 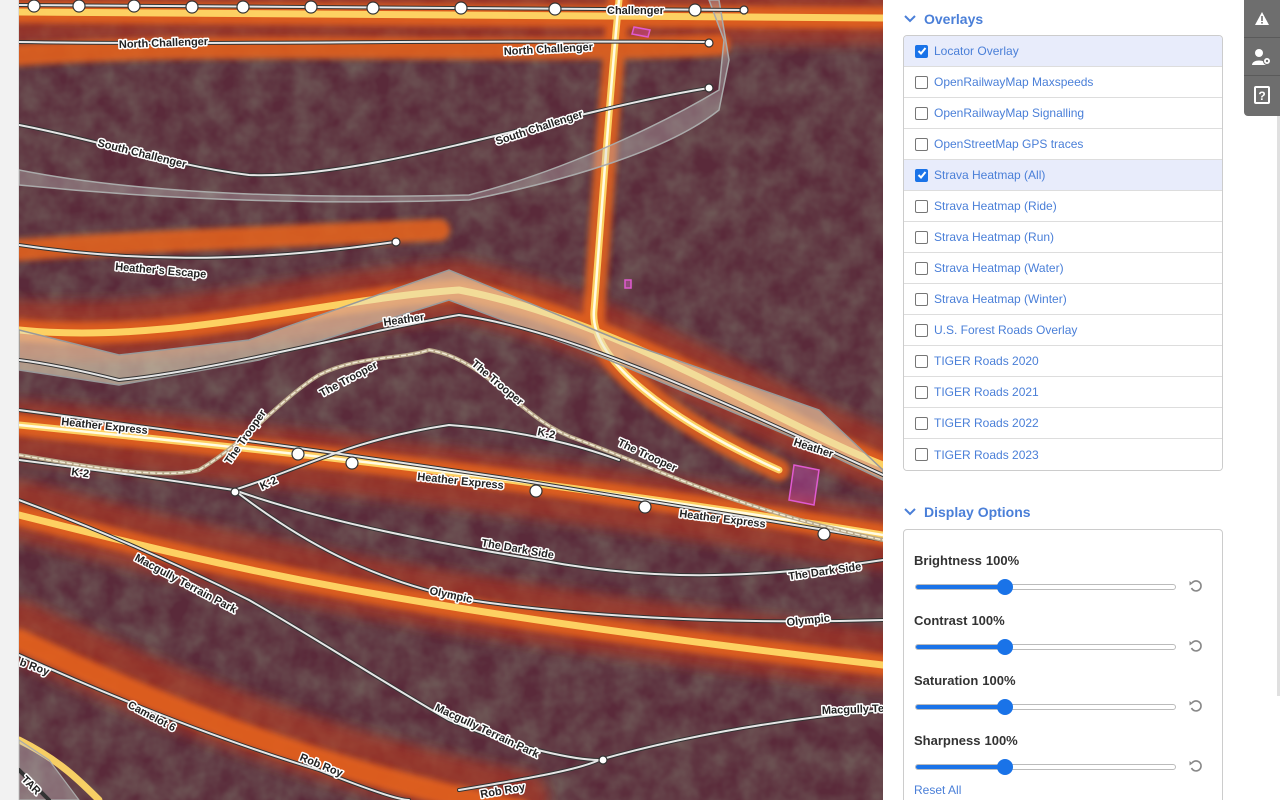 I want to click on overlay-label: Strava Heatmap (Winter), so click(x=1000, y=299).